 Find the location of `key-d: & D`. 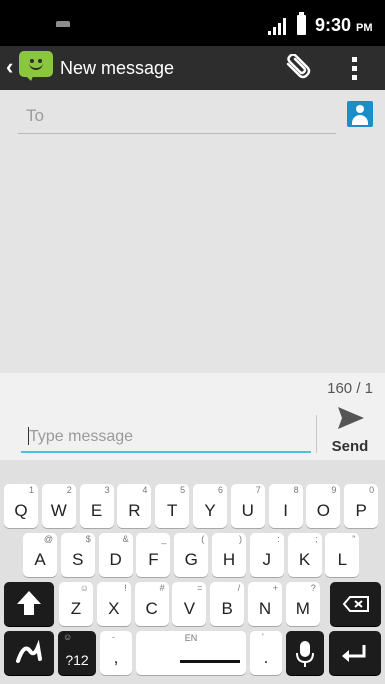

key-d: & D is located at coordinates (115, 555).